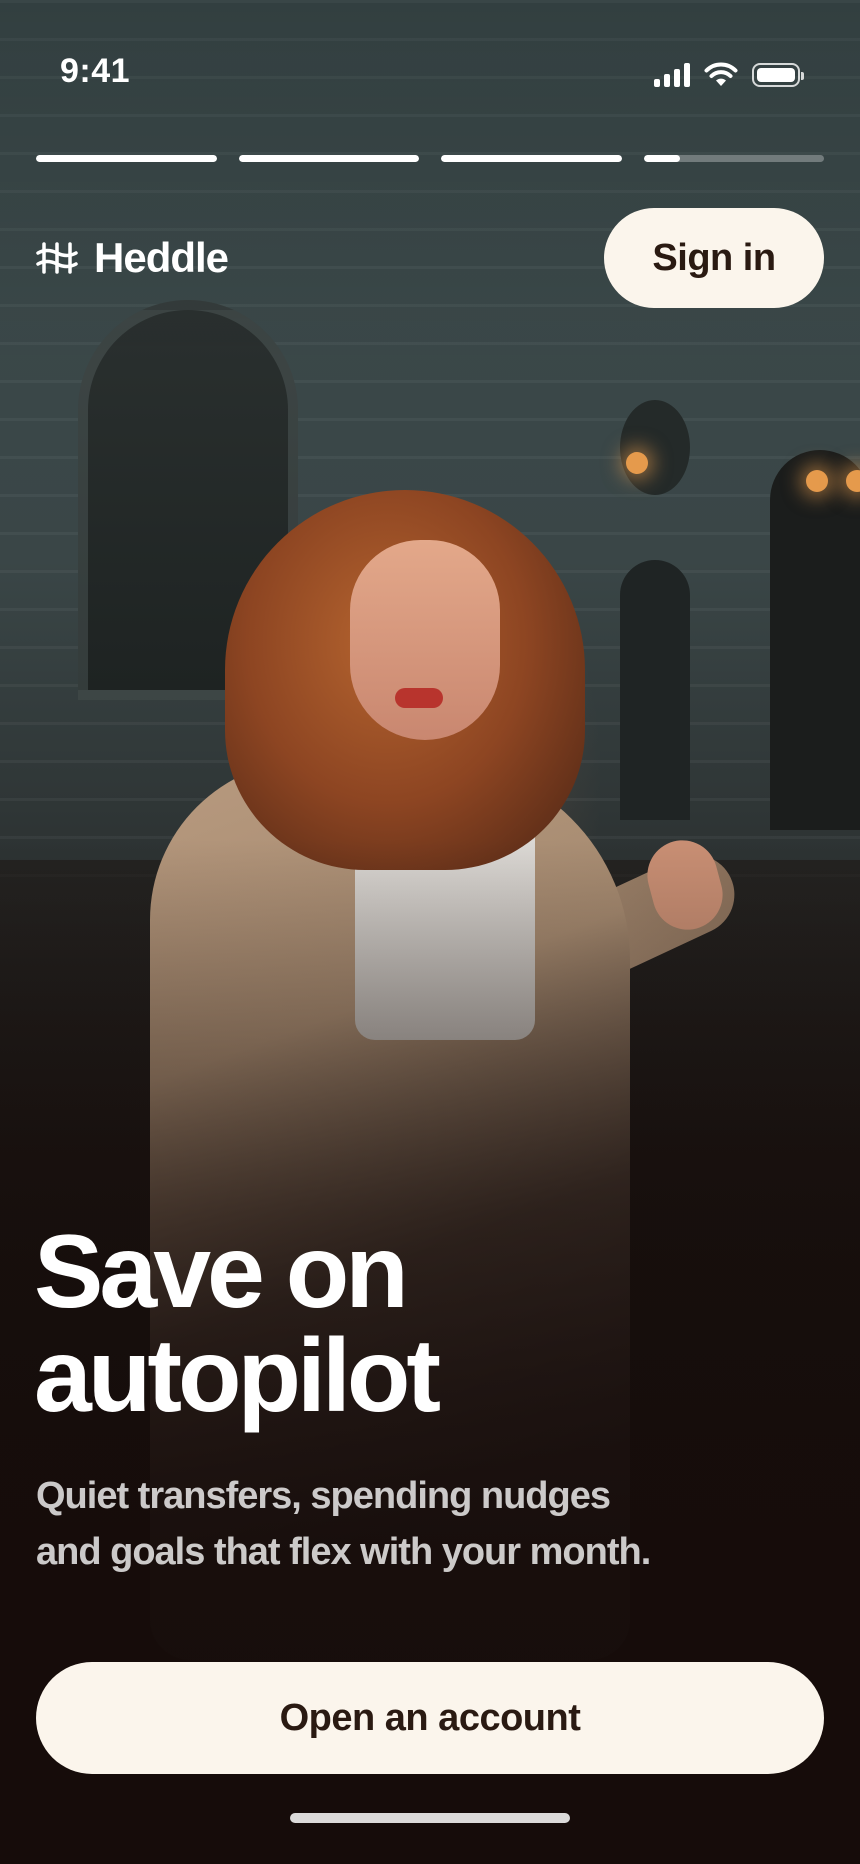 This screenshot has width=860, height=1864. Describe the element at coordinates (95, 71) in the screenshot. I see `status-time: 9:41` at that location.